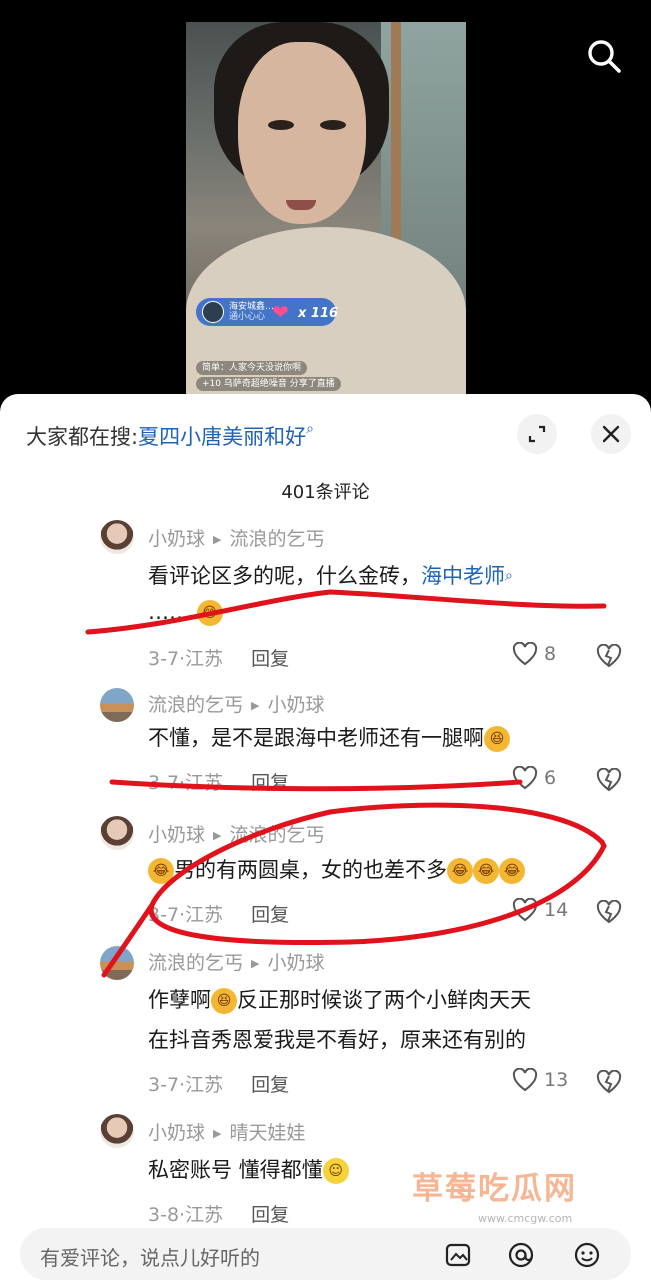 The width and height of the screenshot is (651, 1280). What do you see at coordinates (252, 368) in the screenshot?
I see `live-chat-line: 简单：人家今天没说你啊` at bounding box center [252, 368].